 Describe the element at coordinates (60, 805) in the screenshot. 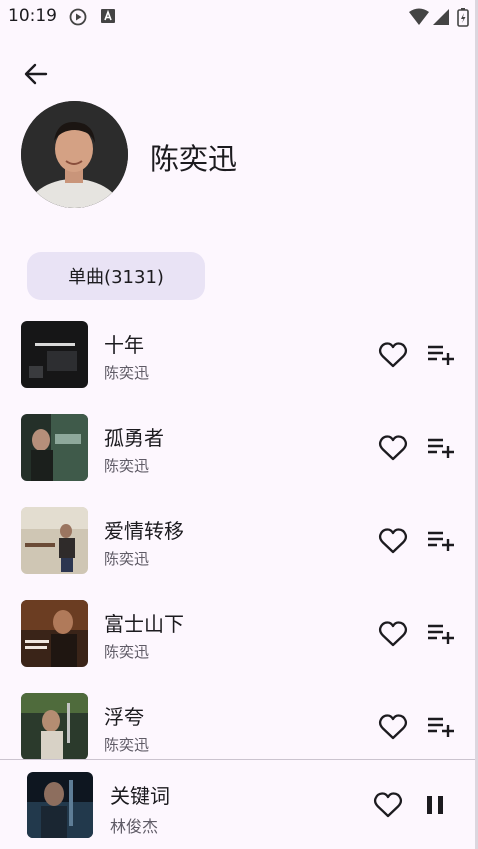

I see `player-album-cover` at that location.